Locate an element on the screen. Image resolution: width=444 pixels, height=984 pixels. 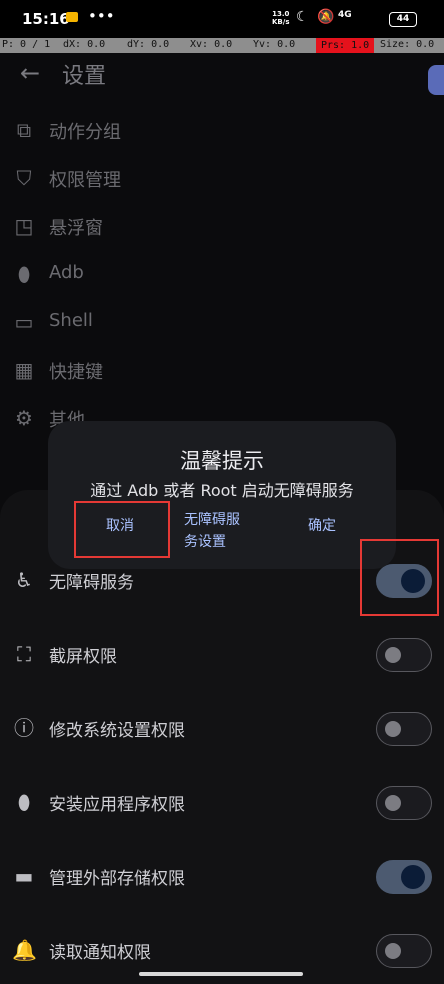
permission-row-external-storage: ▬ 管理外部存储权限 is located at coordinates (222, 877).